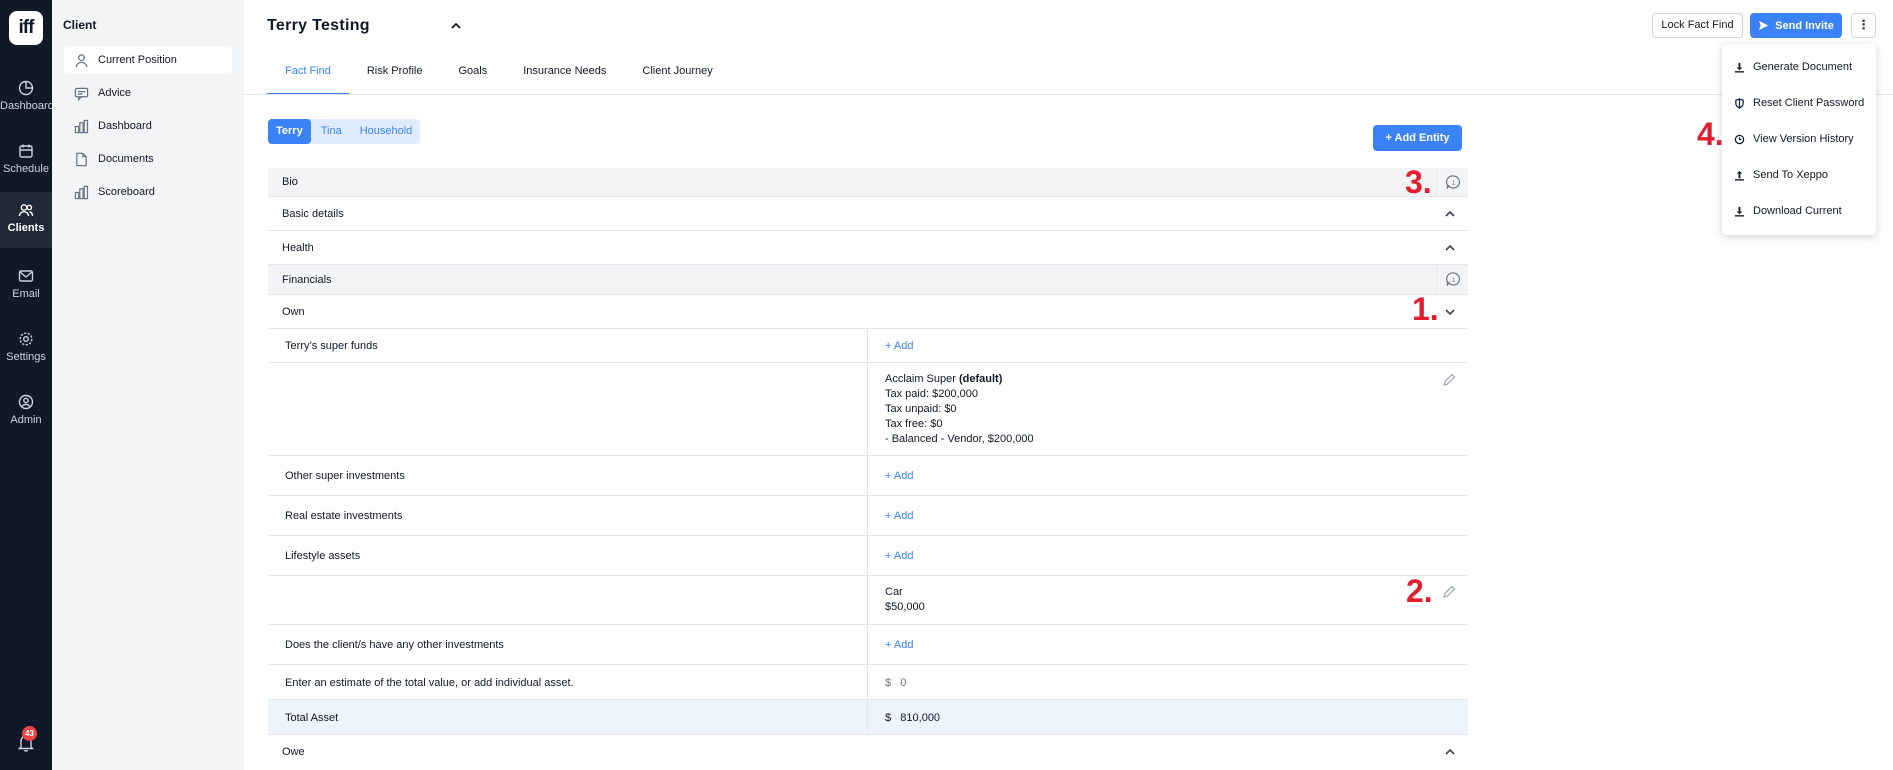 This screenshot has height=770, width=1893. I want to click on section-label: Bio, so click(290, 182).